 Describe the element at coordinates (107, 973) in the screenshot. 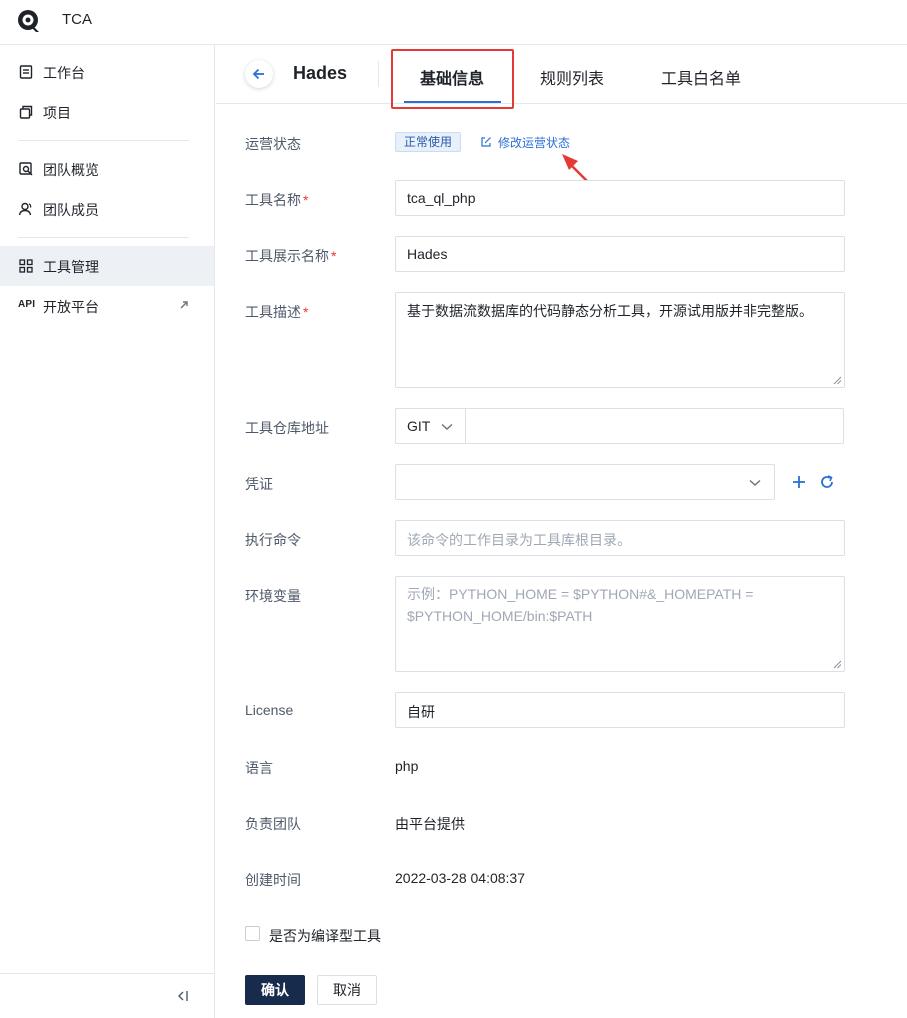

I see `sidebar-footer-divider` at that location.